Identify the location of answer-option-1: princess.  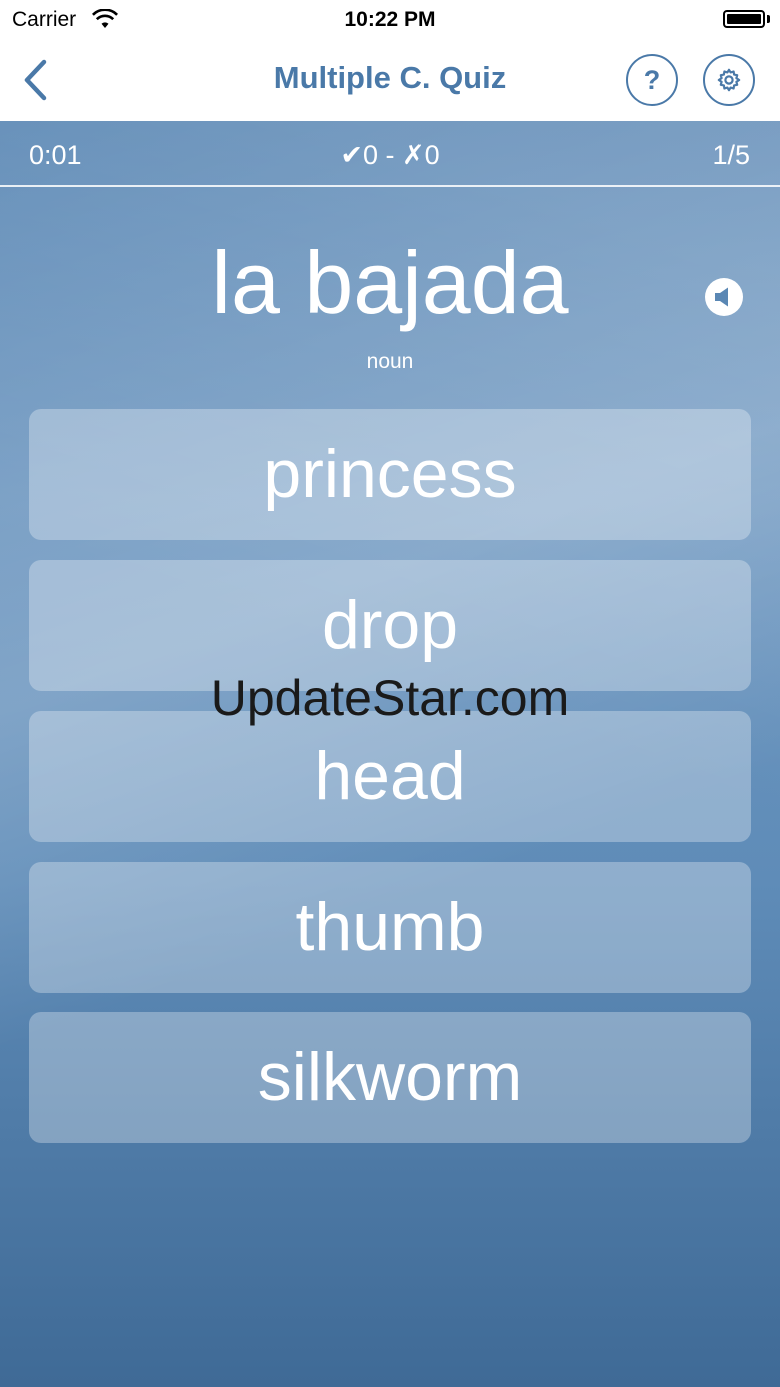
(390, 474).